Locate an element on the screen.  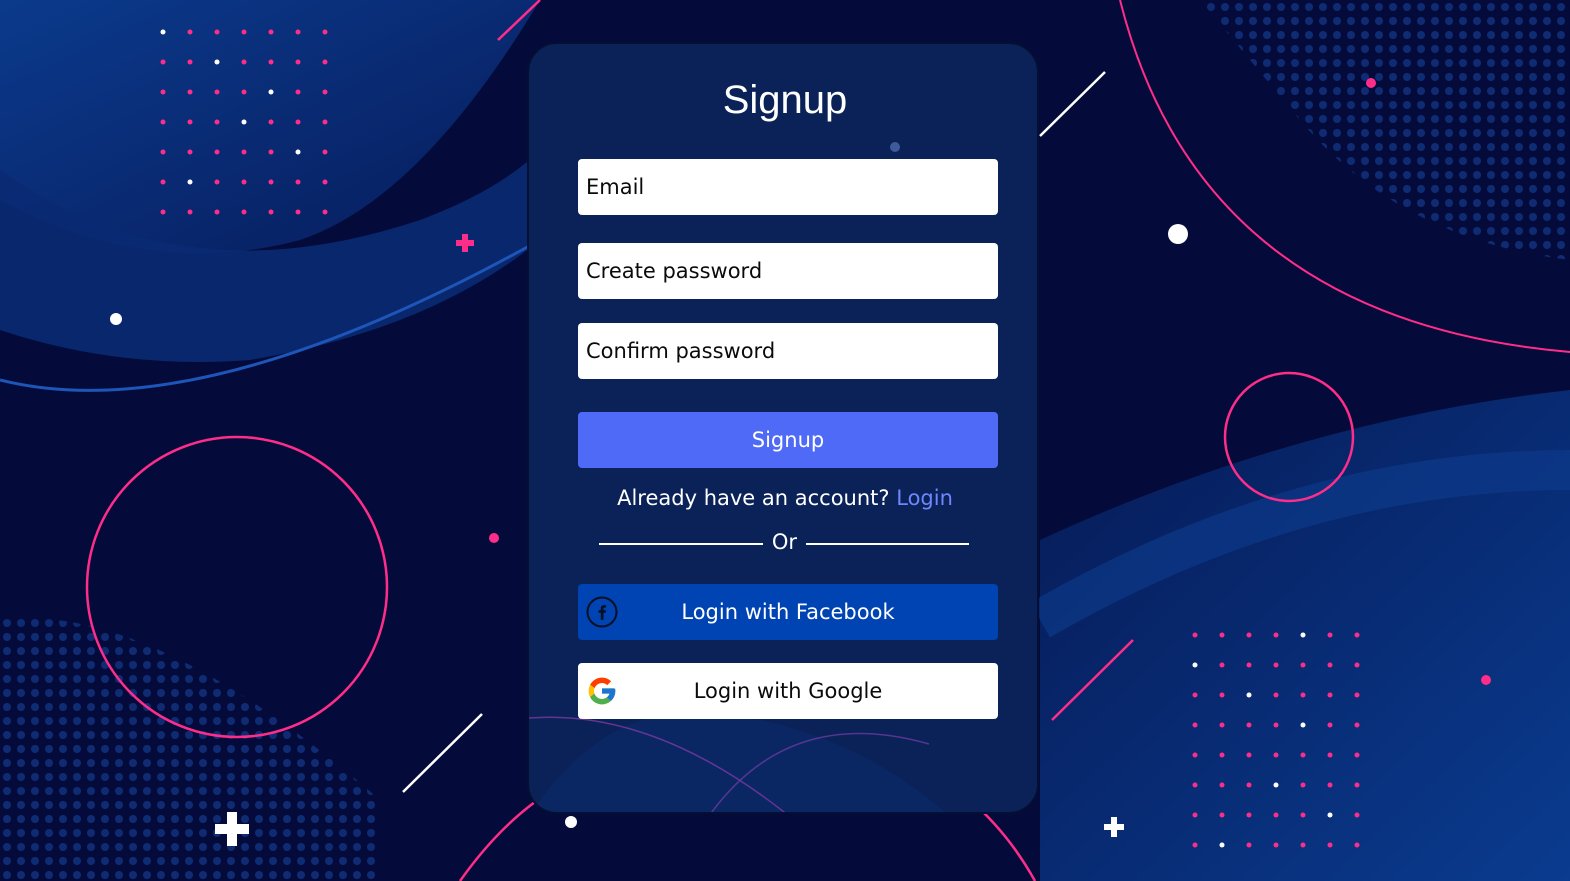
login-prompt-text: Already have an account? is located at coordinates (753, 498).